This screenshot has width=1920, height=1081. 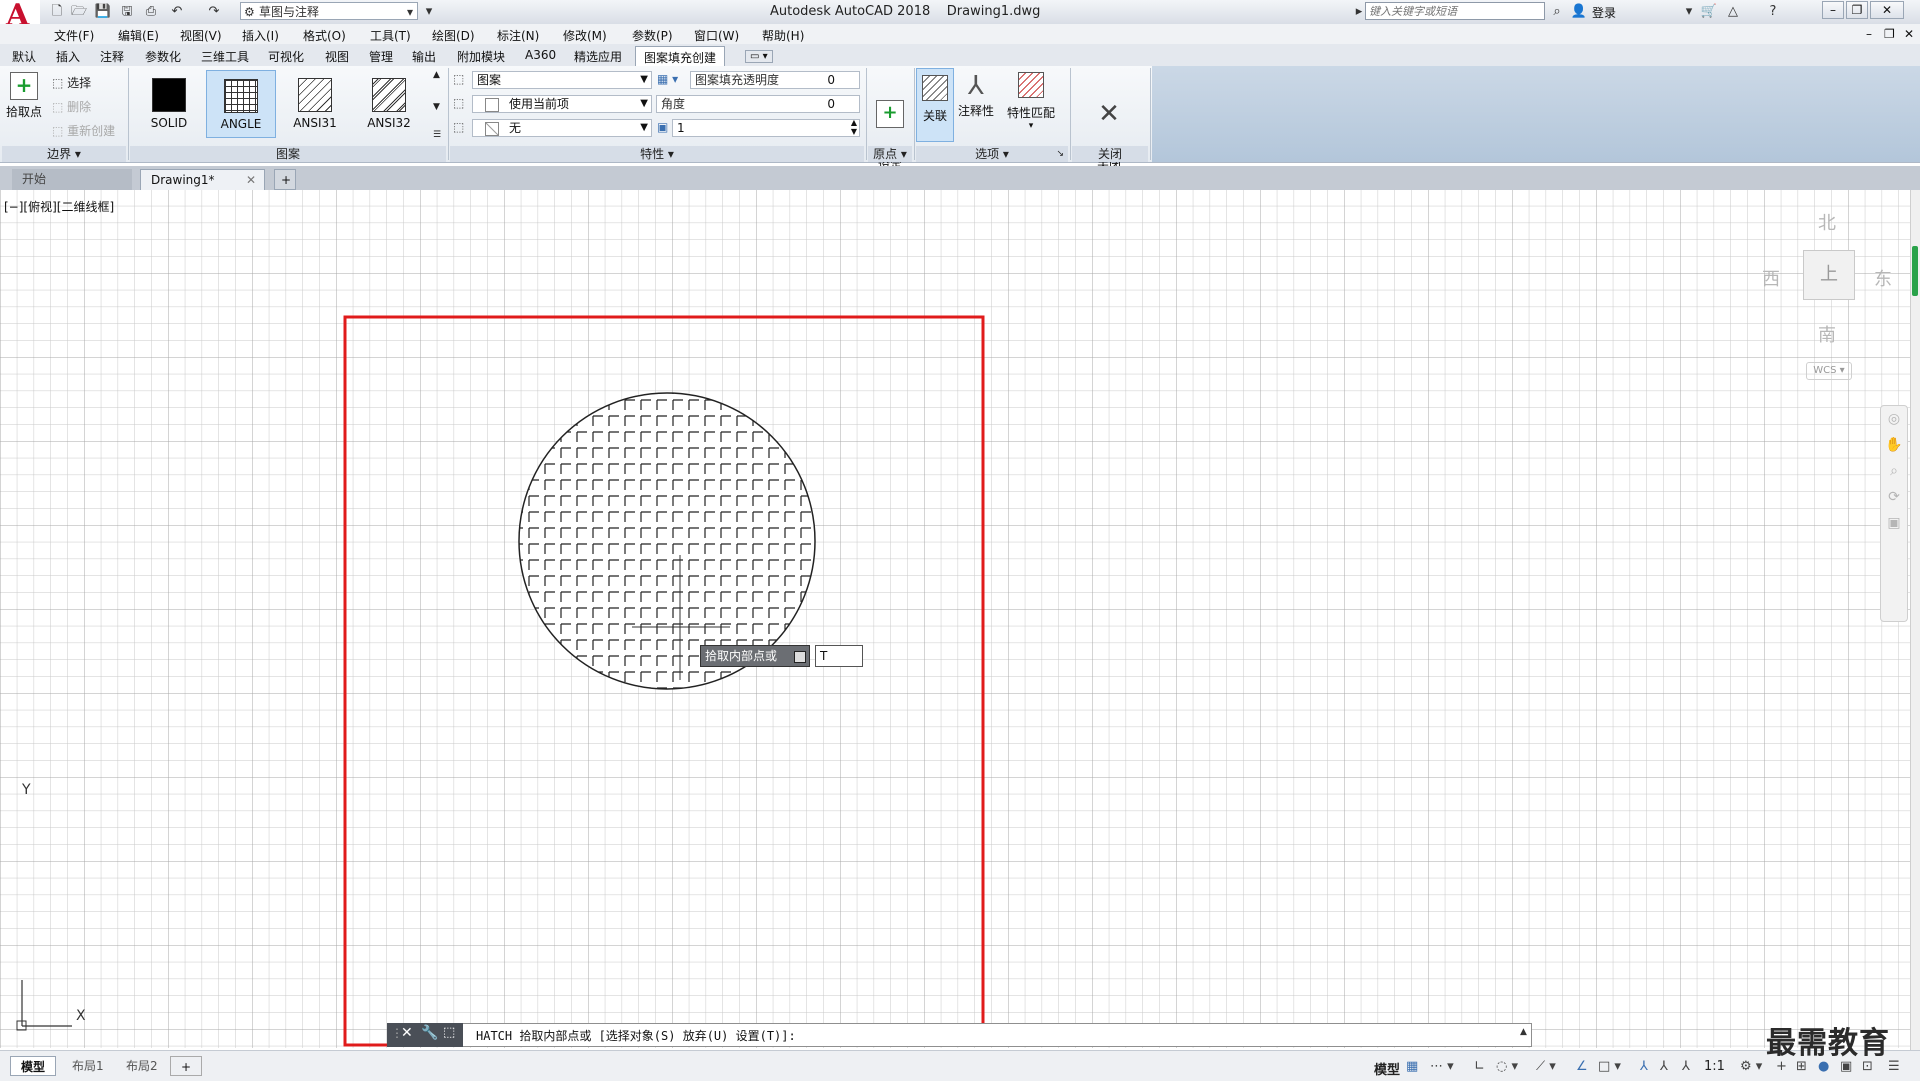 I want to click on wcs-menu: WCS ▾, so click(x=1829, y=371).